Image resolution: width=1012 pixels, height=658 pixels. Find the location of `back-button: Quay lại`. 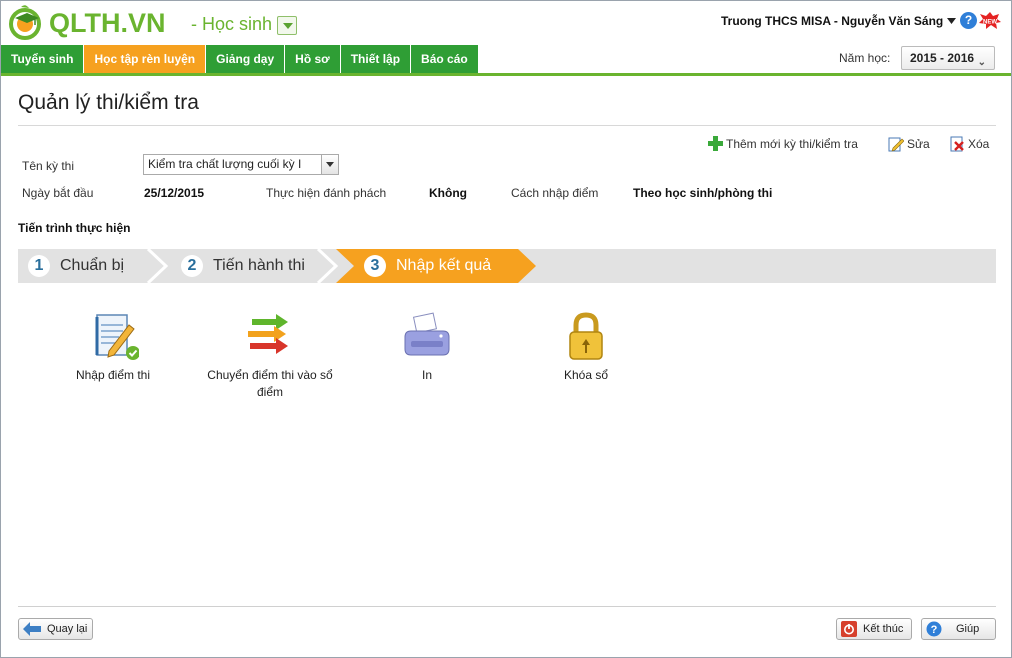

back-button: Quay lại is located at coordinates (55, 629).